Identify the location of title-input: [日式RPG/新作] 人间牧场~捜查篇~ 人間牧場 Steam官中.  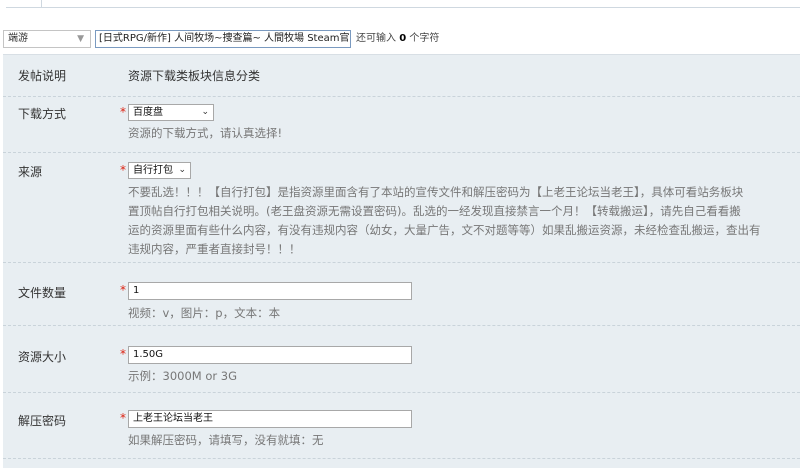
(223, 39).